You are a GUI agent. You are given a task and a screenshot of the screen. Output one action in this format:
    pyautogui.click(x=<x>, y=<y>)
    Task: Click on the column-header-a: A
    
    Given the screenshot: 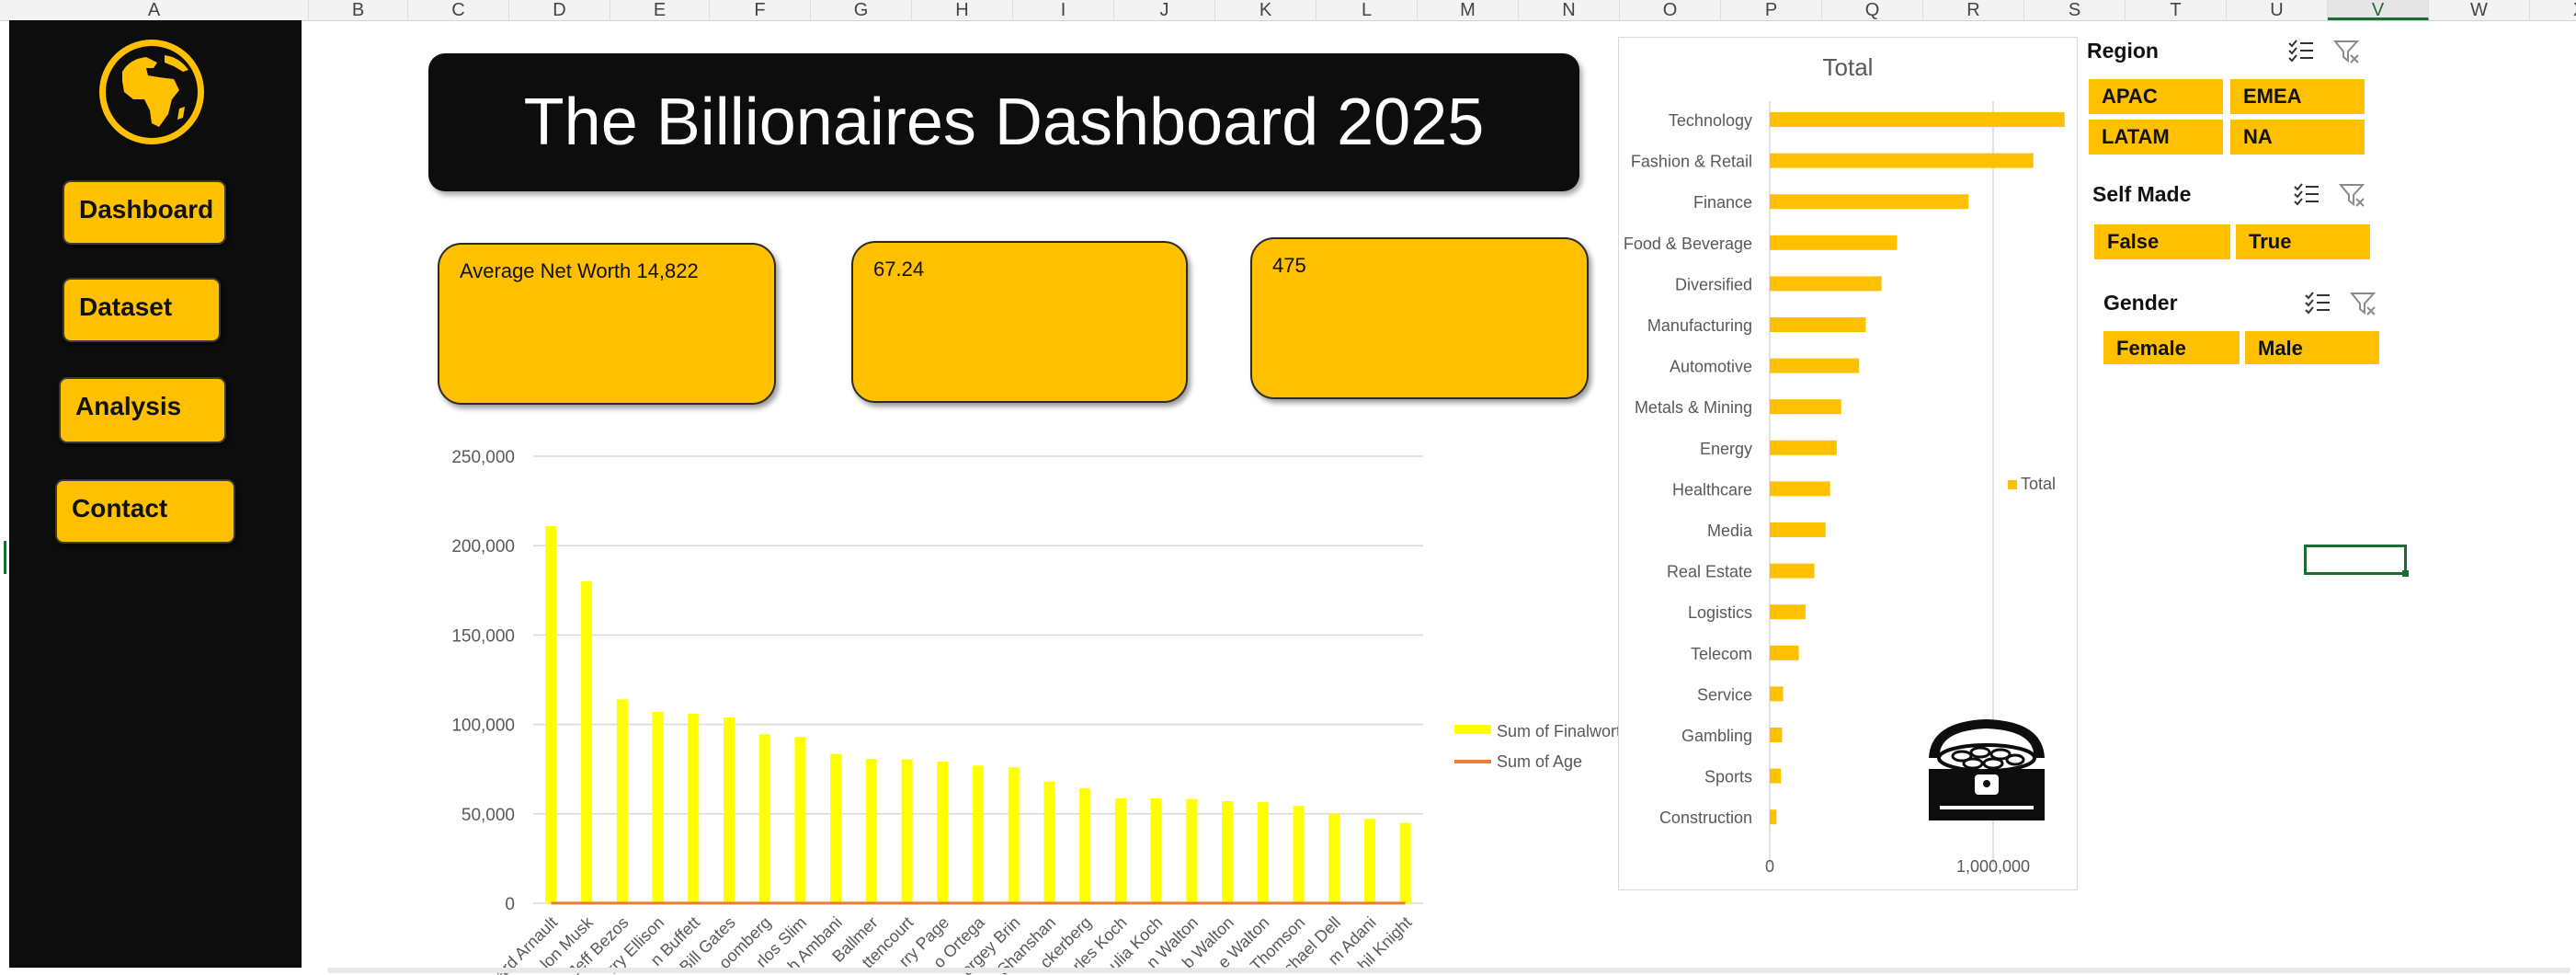 What is the action you would take?
    pyautogui.click(x=154, y=10)
    